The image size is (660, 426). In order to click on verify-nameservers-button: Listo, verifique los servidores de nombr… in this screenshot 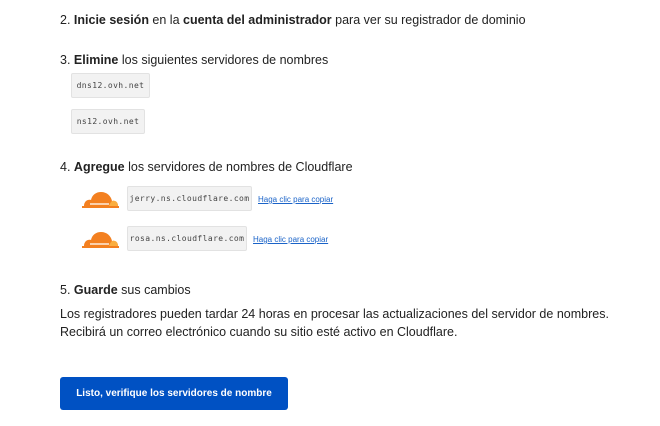, I will do `click(174, 393)`.